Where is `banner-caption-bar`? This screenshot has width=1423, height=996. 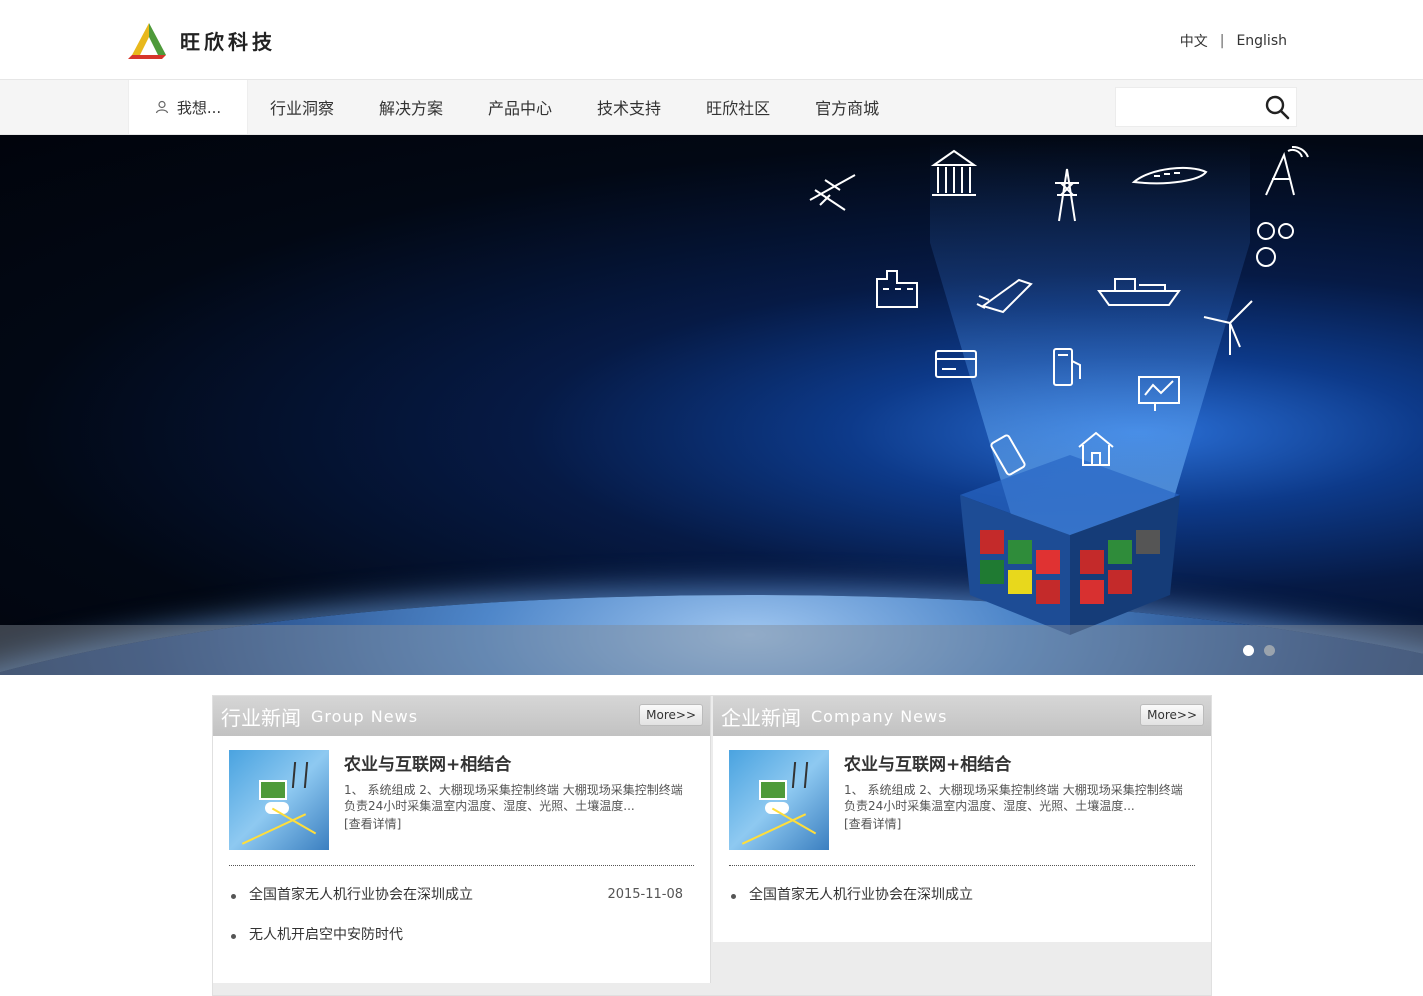
banner-caption-bar is located at coordinates (711, 650).